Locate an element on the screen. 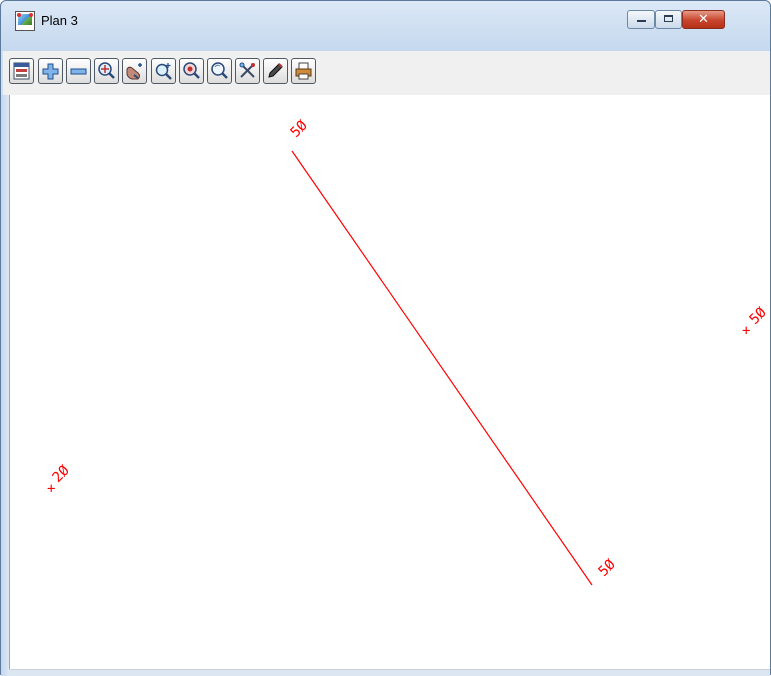  pan-button is located at coordinates (134, 71).